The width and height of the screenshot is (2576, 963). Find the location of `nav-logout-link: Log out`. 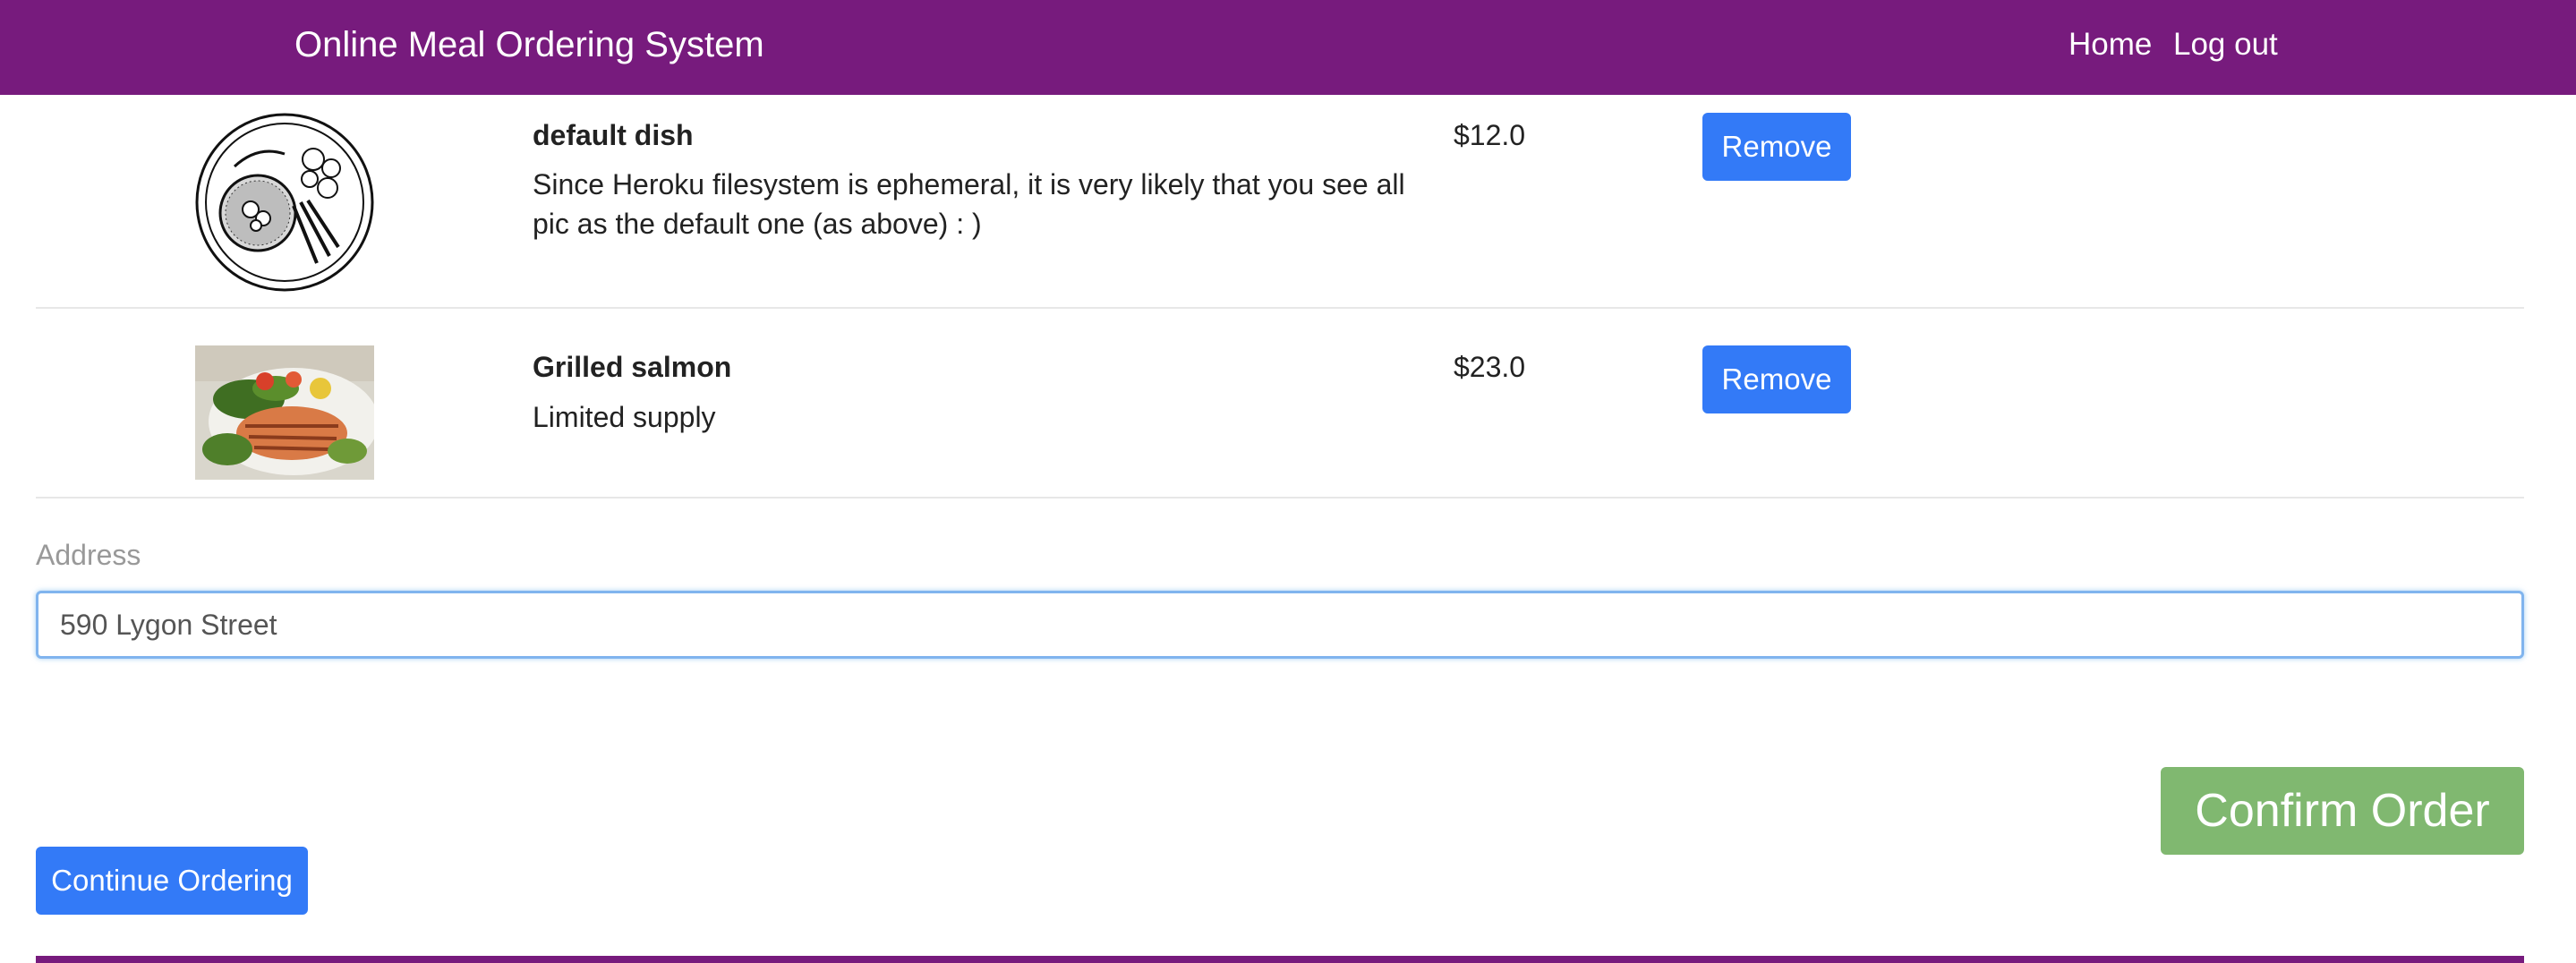

nav-logout-link: Log out is located at coordinates (2225, 45).